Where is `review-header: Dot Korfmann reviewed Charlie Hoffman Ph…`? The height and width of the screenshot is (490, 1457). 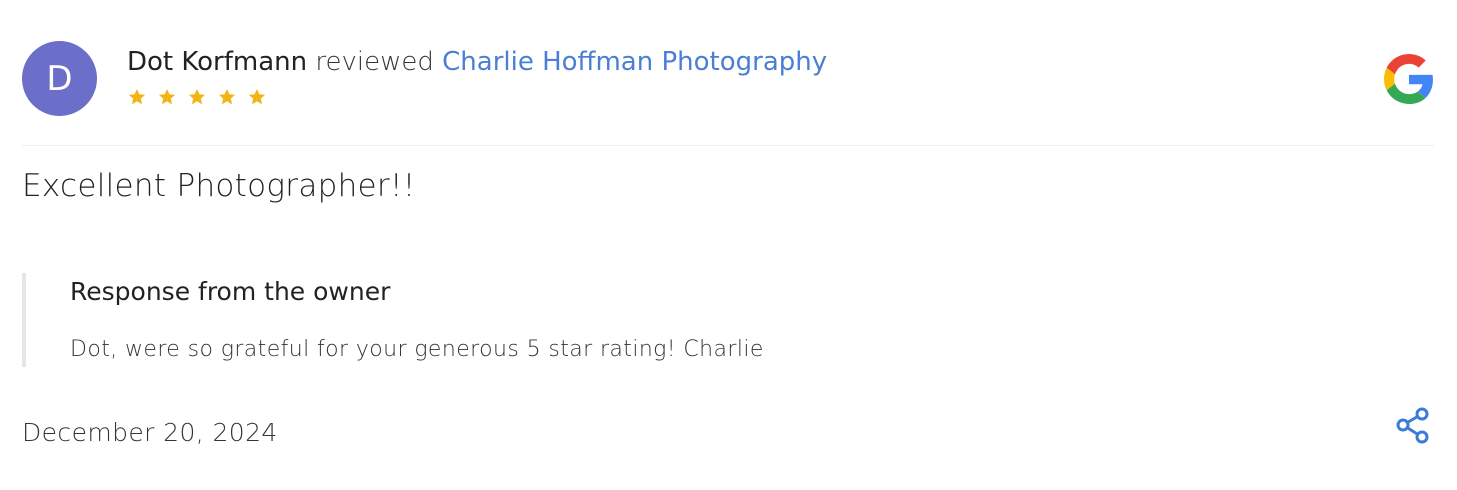 review-header: Dot Korfmann reviewed Charlie Hoffman Ph… is located at coordinates (477, 62).